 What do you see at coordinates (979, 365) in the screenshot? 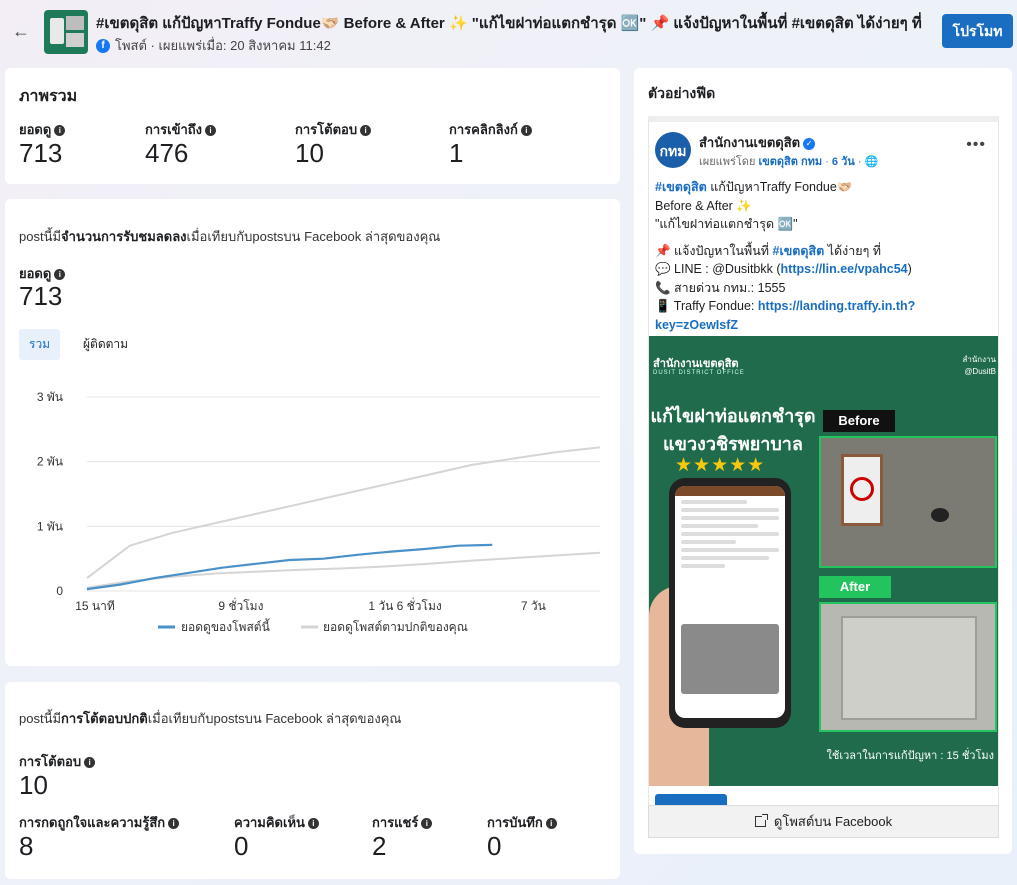
I see `image-social-handles: สำนักงาน @DusitB` at bounding box center [979, 365].